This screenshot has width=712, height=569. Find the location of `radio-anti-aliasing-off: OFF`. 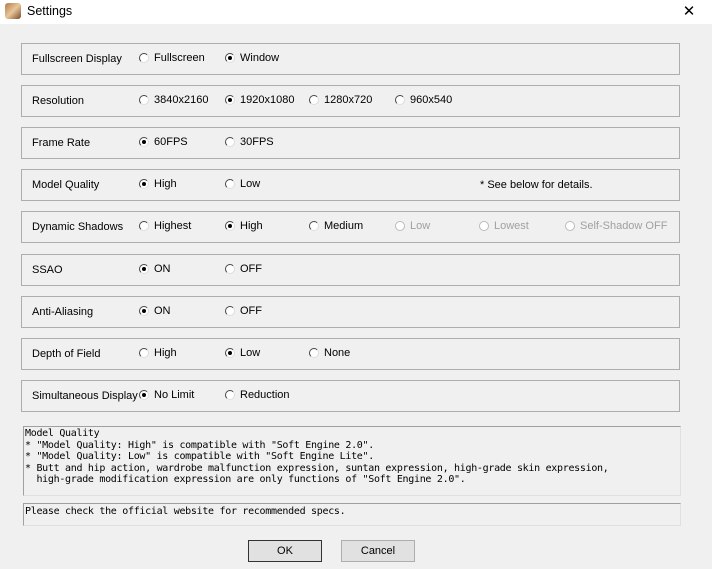

radio-anti-aliasing-off: OFF is located at coordinates (243, 311).